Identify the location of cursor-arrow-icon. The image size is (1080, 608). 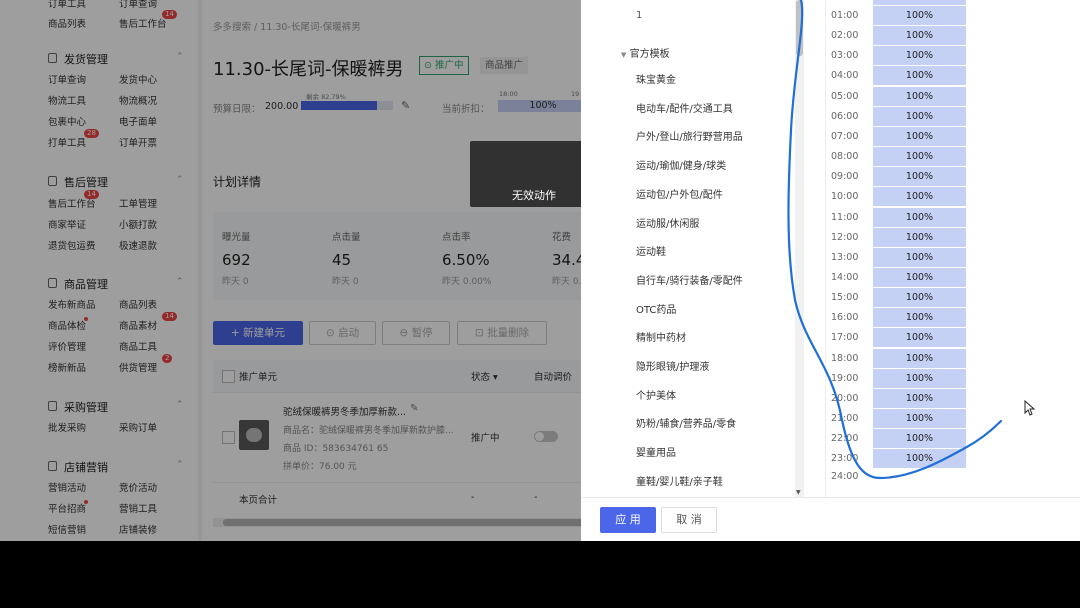
(1030, 408).